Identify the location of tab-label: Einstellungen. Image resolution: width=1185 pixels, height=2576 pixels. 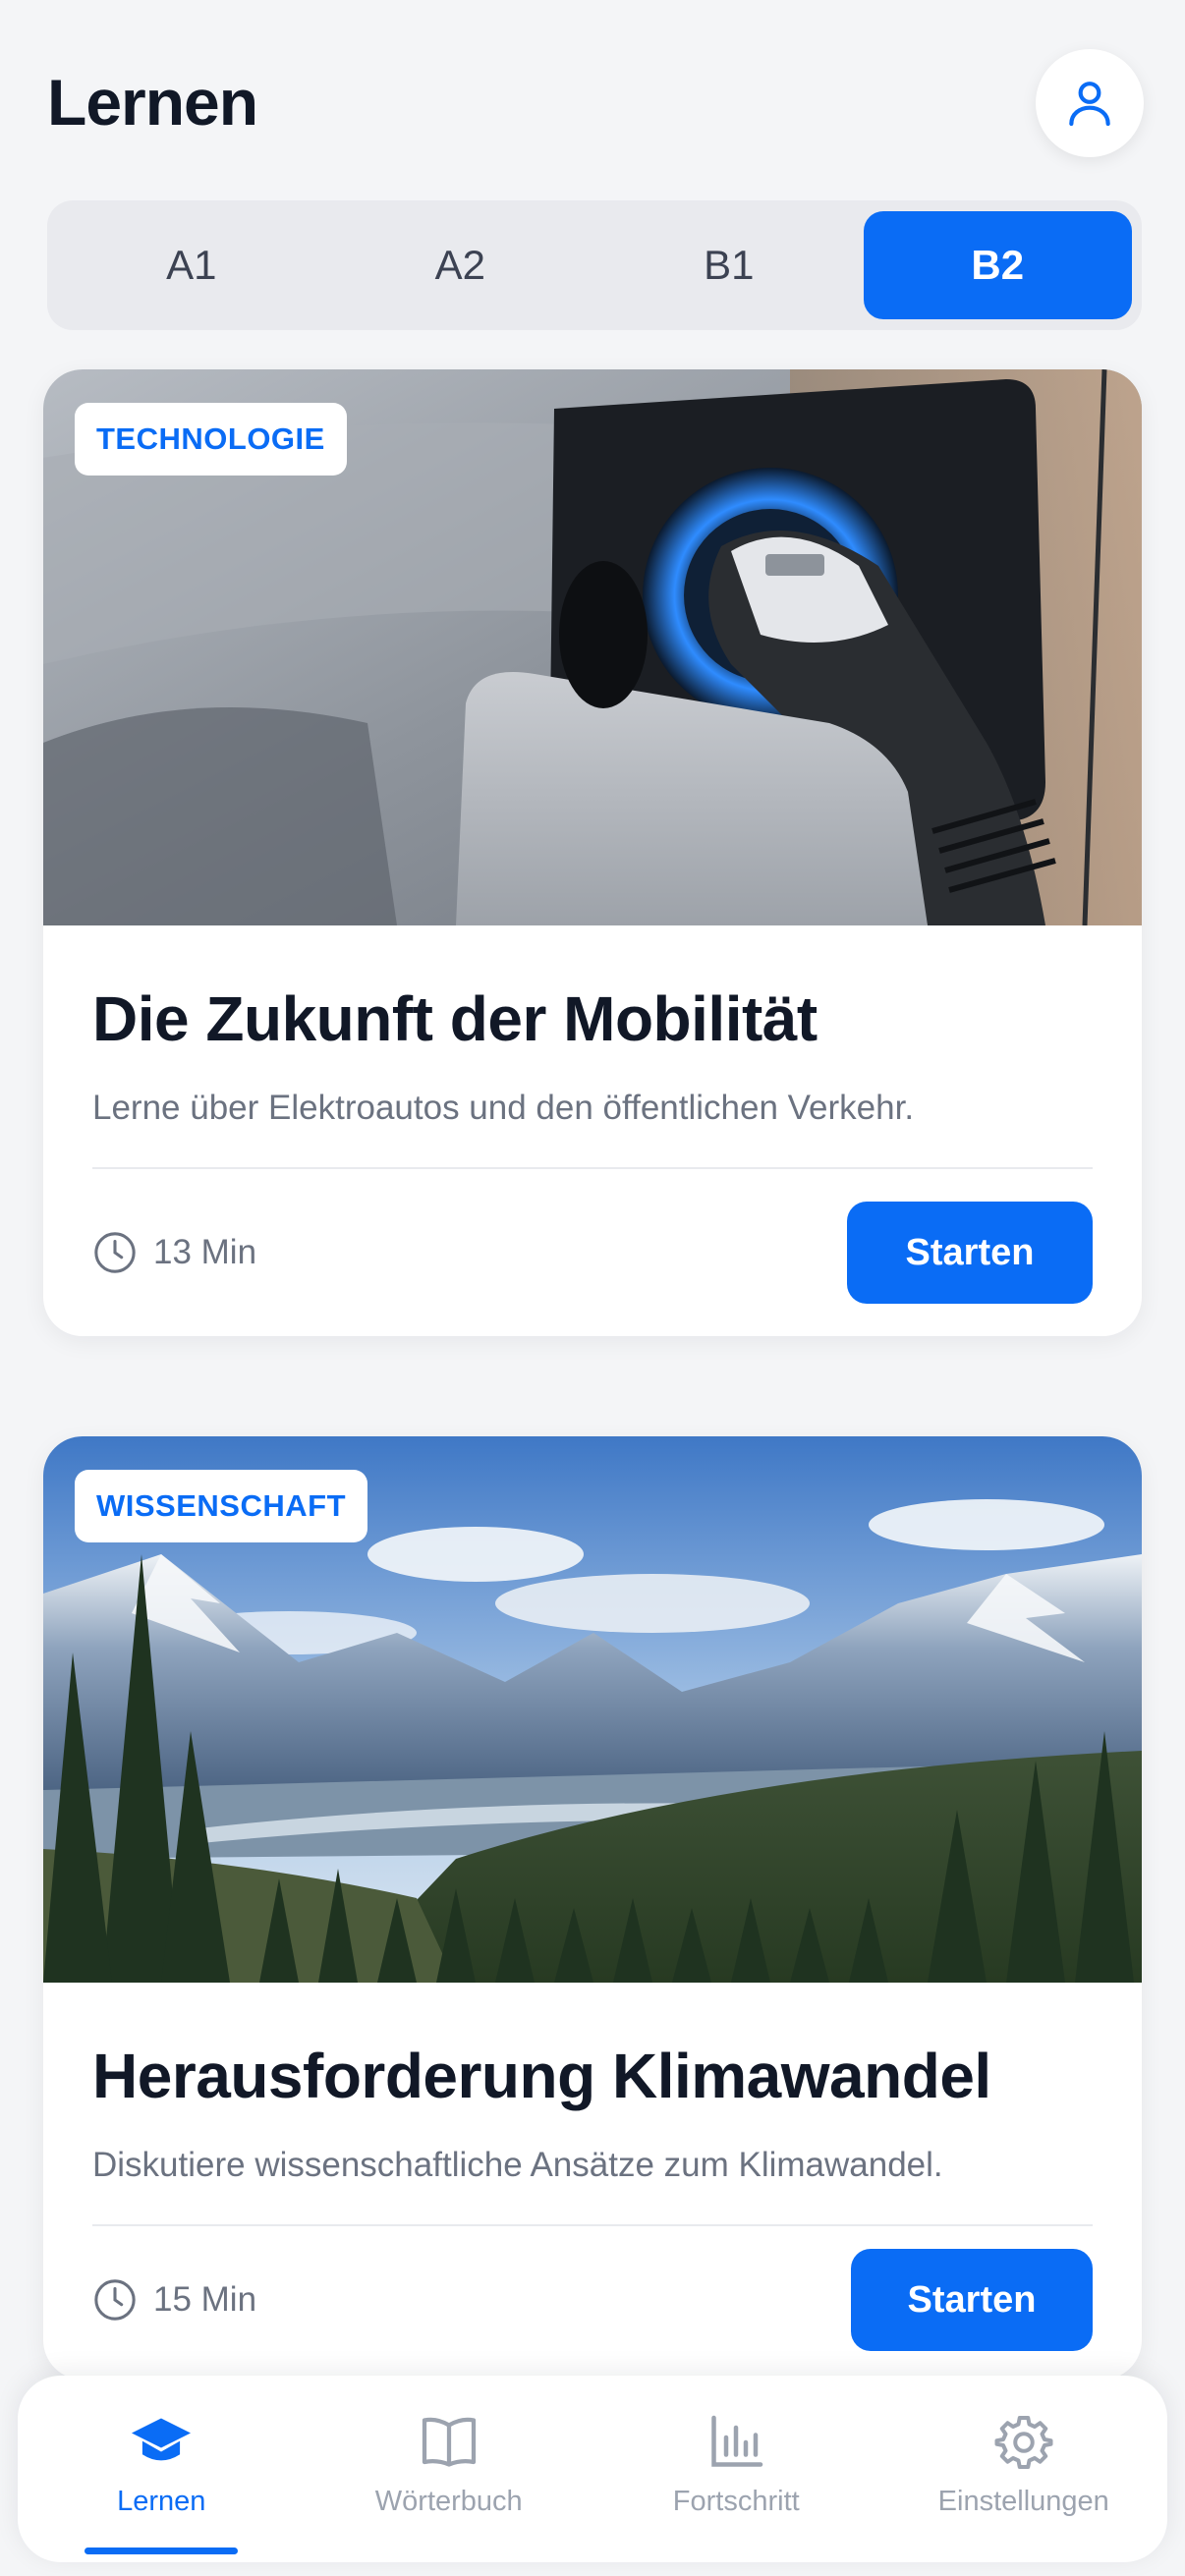
(1023, 2501).